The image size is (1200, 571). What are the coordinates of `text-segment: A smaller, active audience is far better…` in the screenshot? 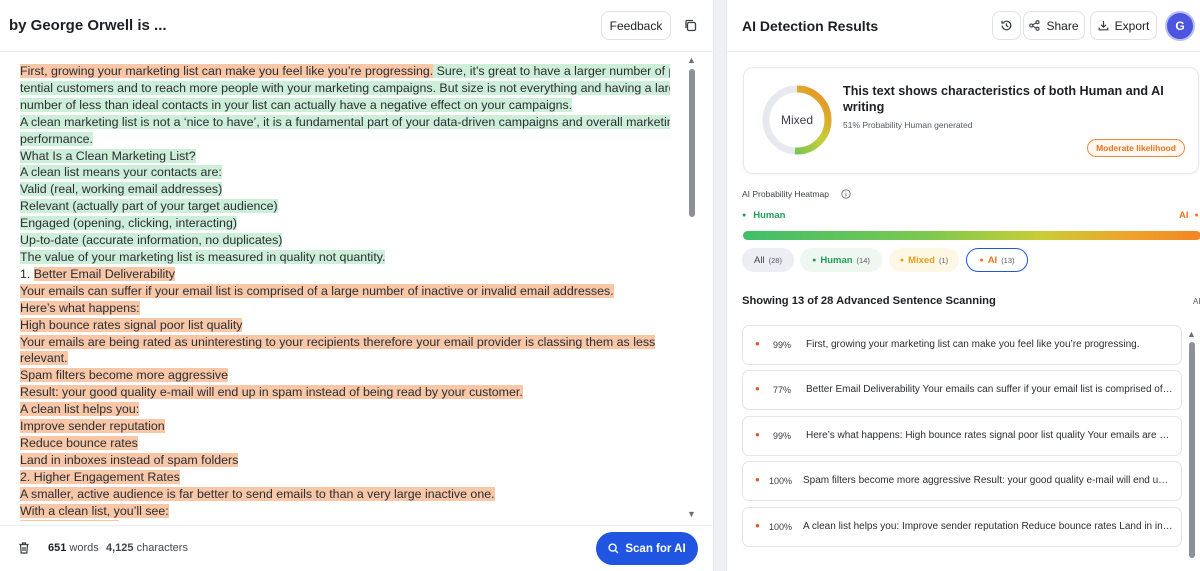 It's located at (257, 493).